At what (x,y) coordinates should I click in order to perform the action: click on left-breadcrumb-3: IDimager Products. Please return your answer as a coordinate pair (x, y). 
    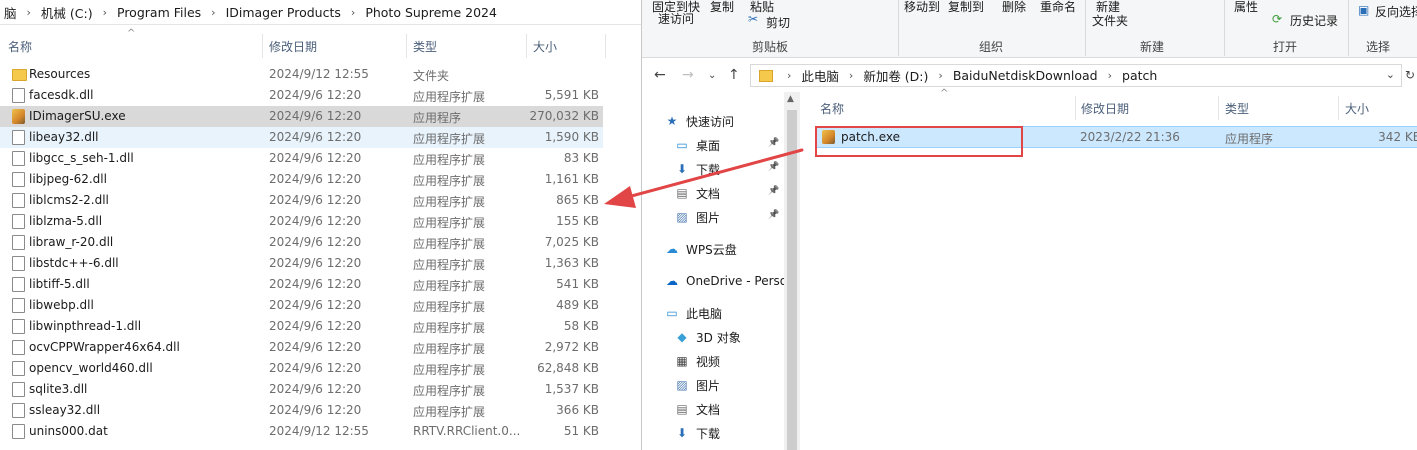
    Looking at the image, I should click on (283, 12).